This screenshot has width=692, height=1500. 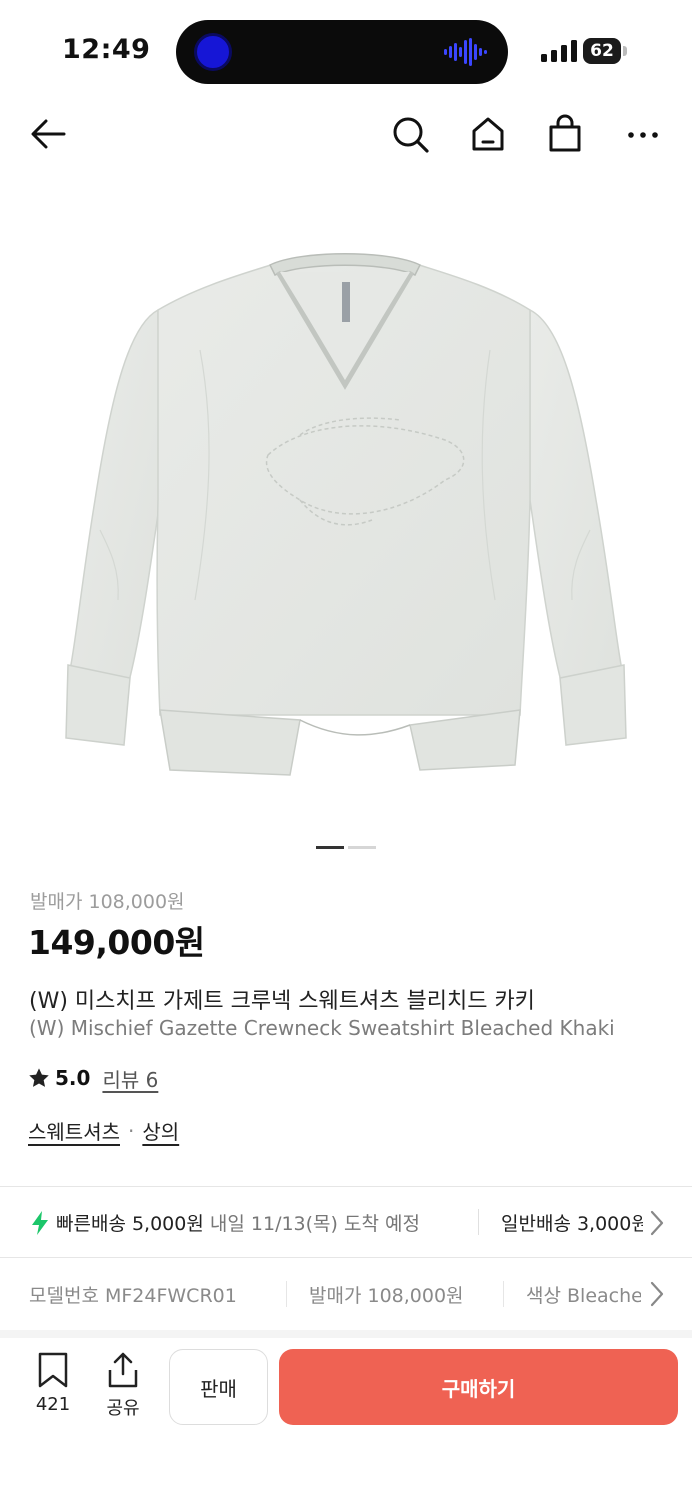 I want to click on more-horizontal-icon, so click(x=643, y=135).